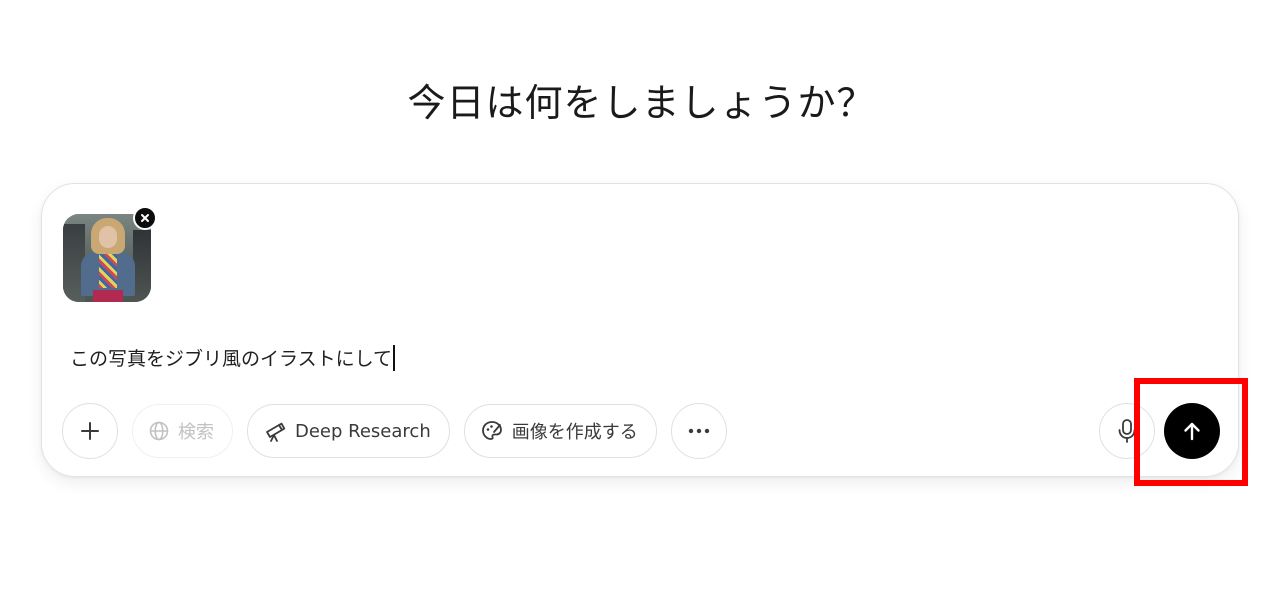 This screenshot has width=1283, height=597. What do you see at coordinates (108, 296) in the screenshot?
I see `photo-skirt` at bounding box center [108, 296].